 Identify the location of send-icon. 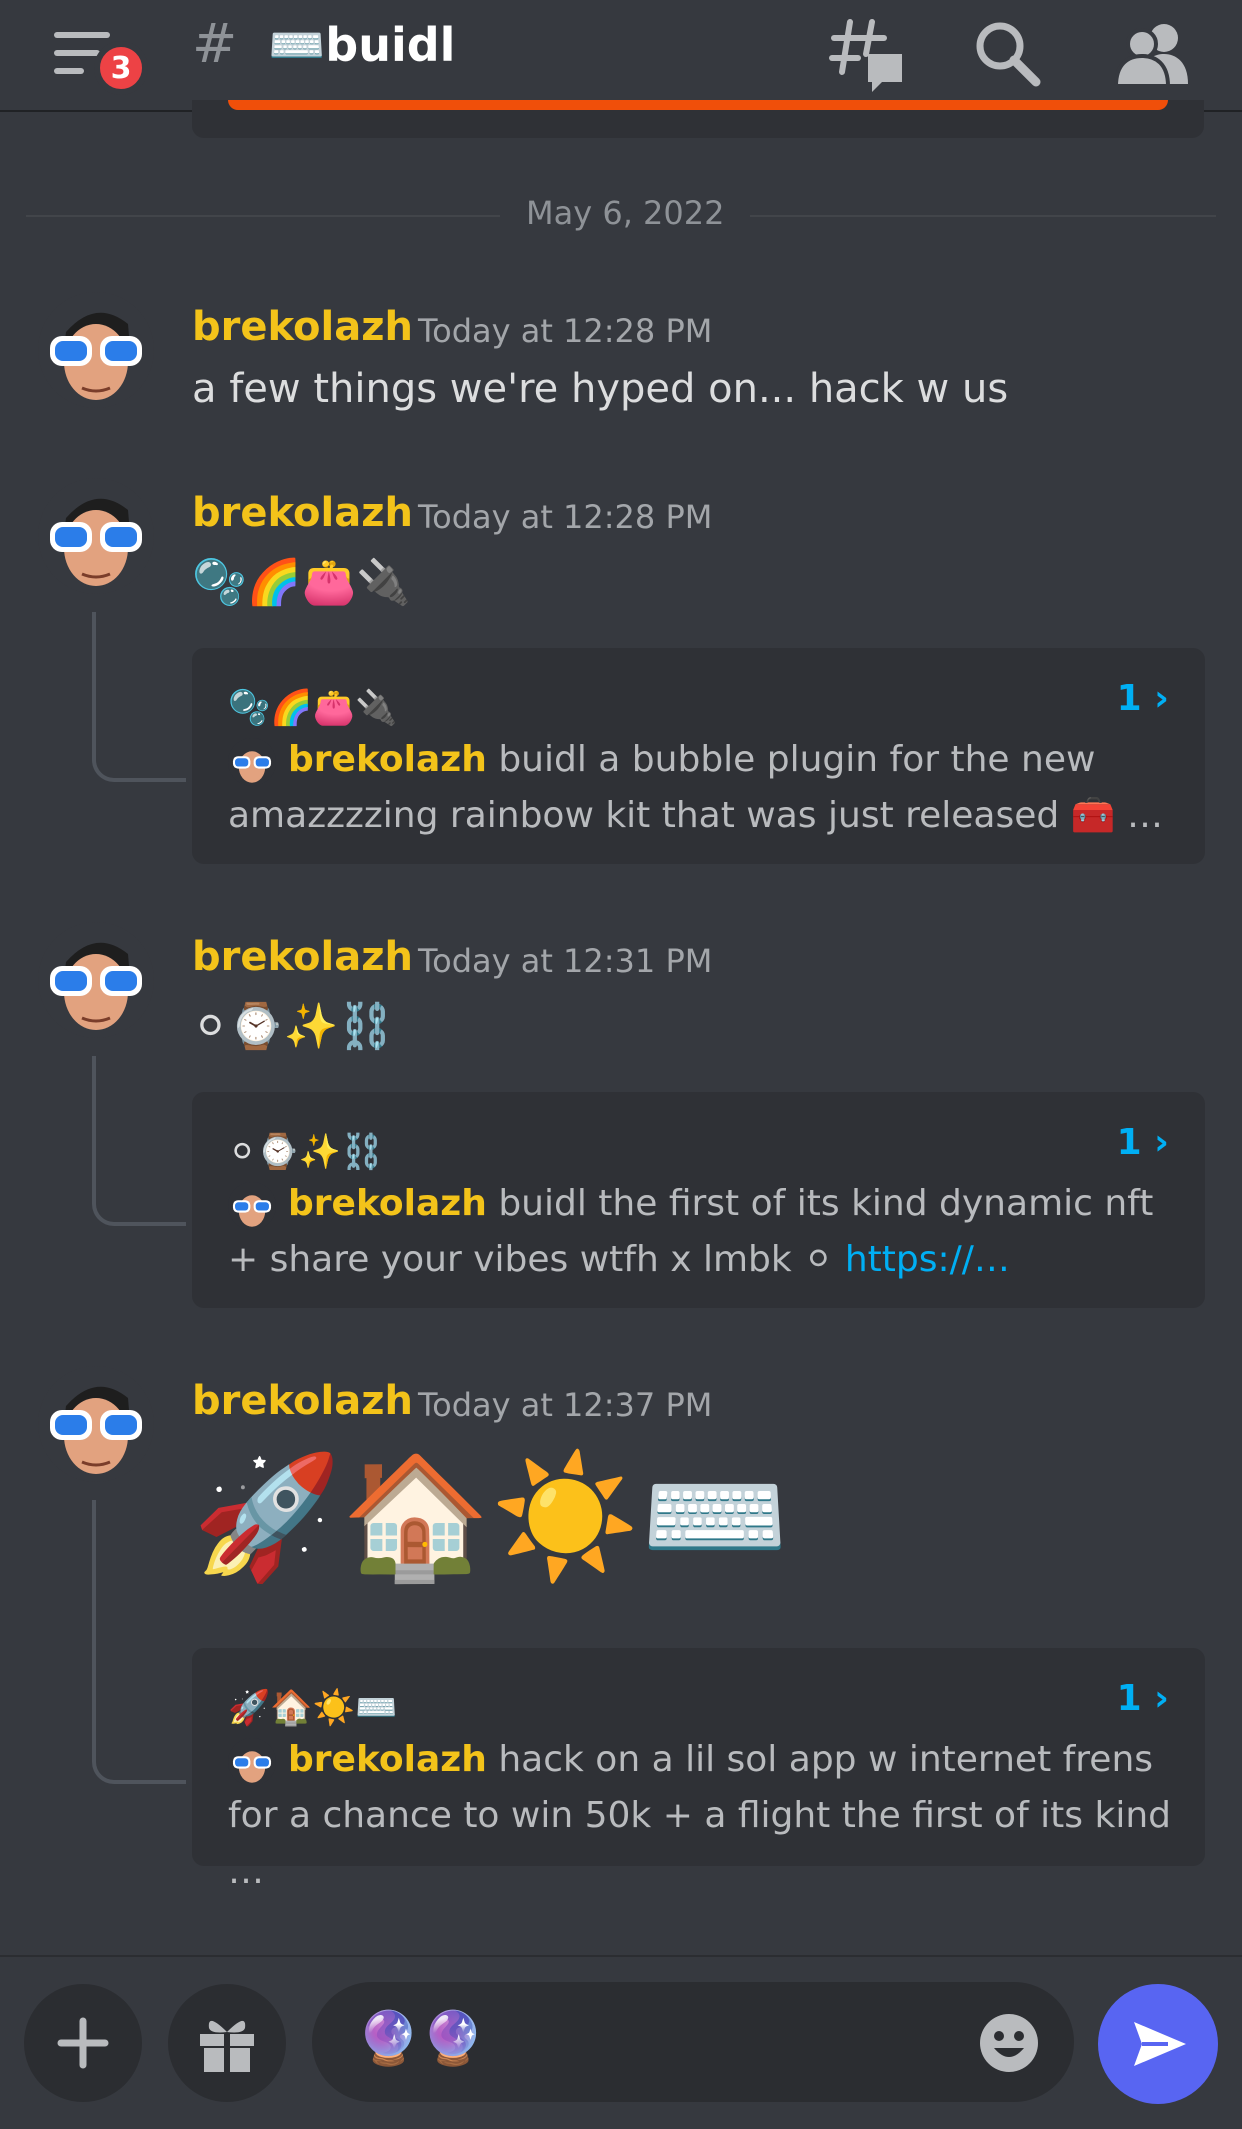
(1160, 2044).